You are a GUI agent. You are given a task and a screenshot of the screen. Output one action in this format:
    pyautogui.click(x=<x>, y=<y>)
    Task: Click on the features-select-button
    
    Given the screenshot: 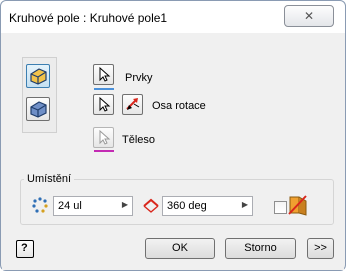 What is the action you would take?
    pyautogui.click(x=103, y=74)
    